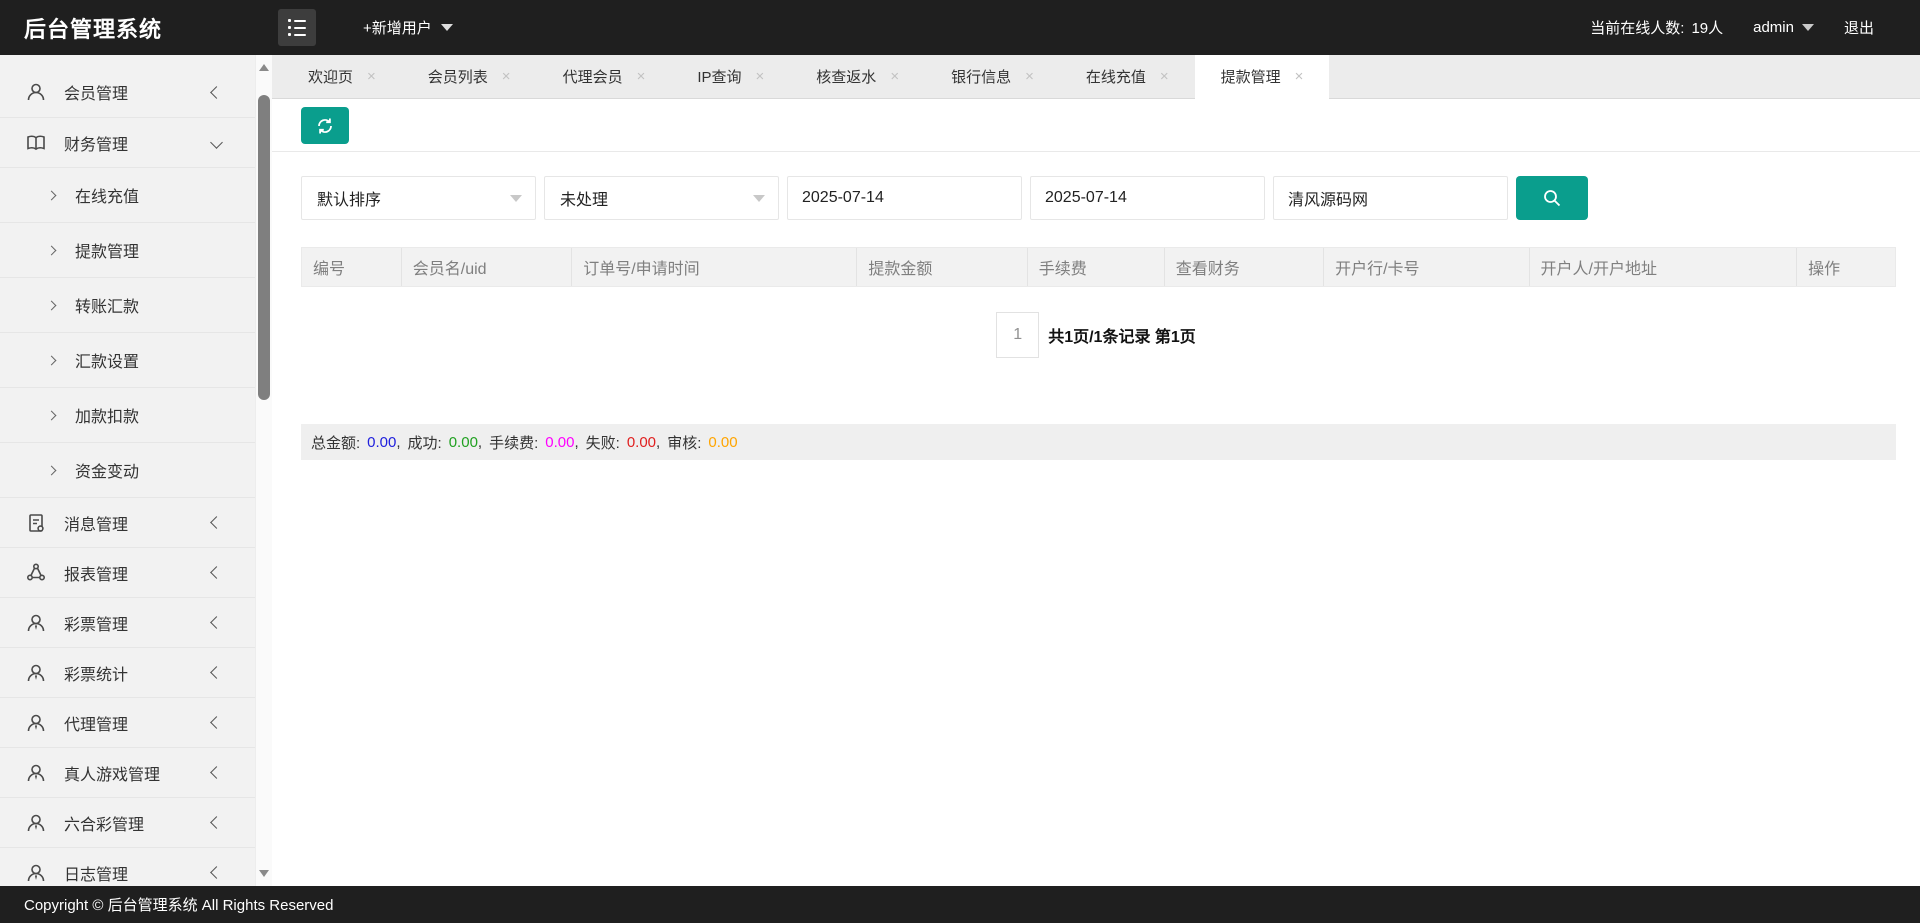 This screenshot has height=923, width=1920. I want to click on sidebar-item-lottery-mgmt: 彩票管理, so click(127, 622).